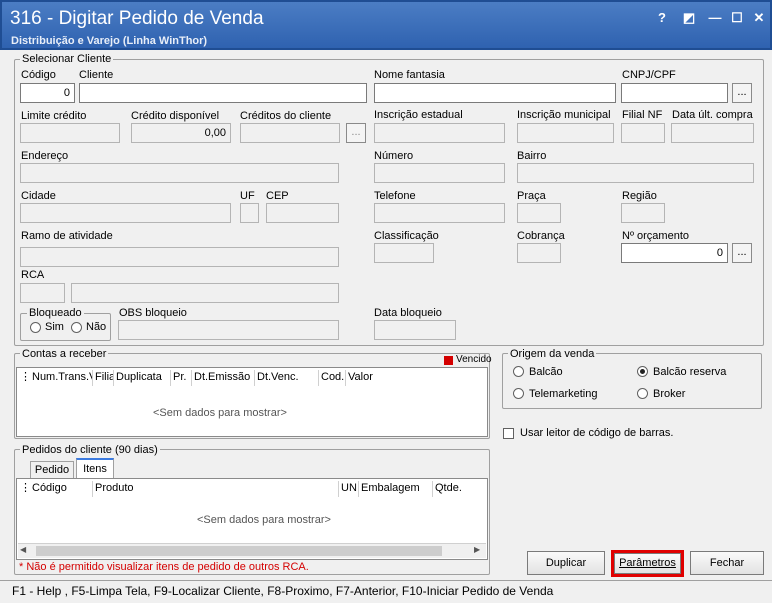 This screenshot has height=603, width=772. What do you see at coordinates (642, 393) in the screenshot?
I see `origem-broker-radio` at bounding box center [642, 393].